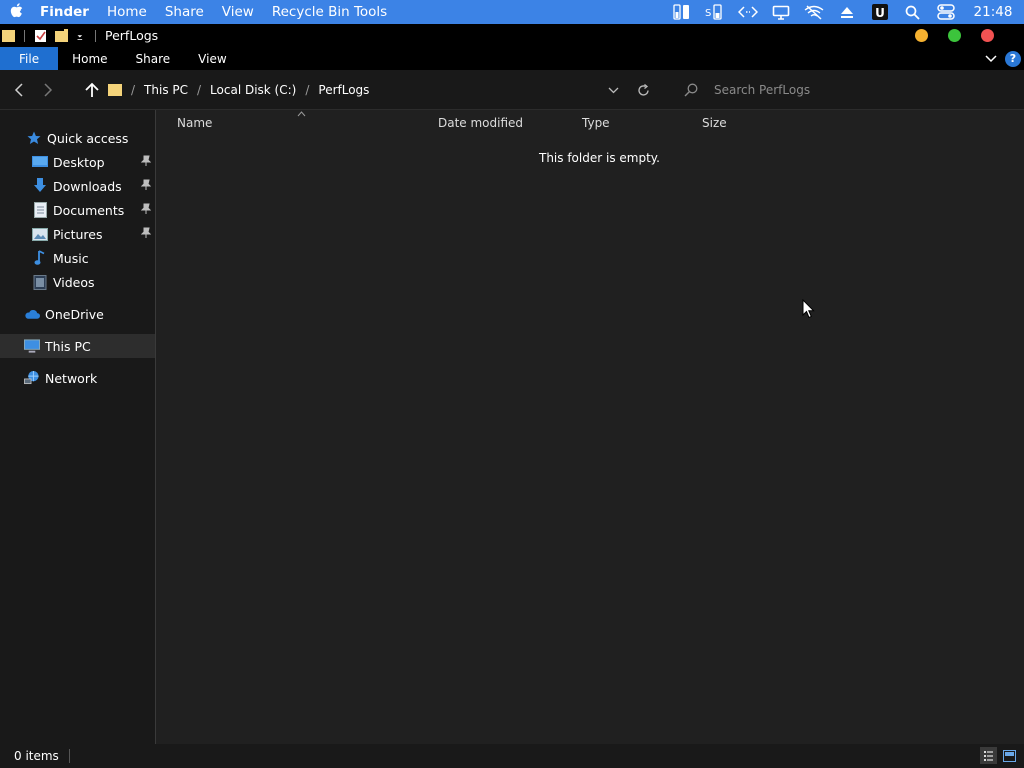 This screenshot has width=1024, height=768. I want to click on tab-home: Home, so click(89, 58).